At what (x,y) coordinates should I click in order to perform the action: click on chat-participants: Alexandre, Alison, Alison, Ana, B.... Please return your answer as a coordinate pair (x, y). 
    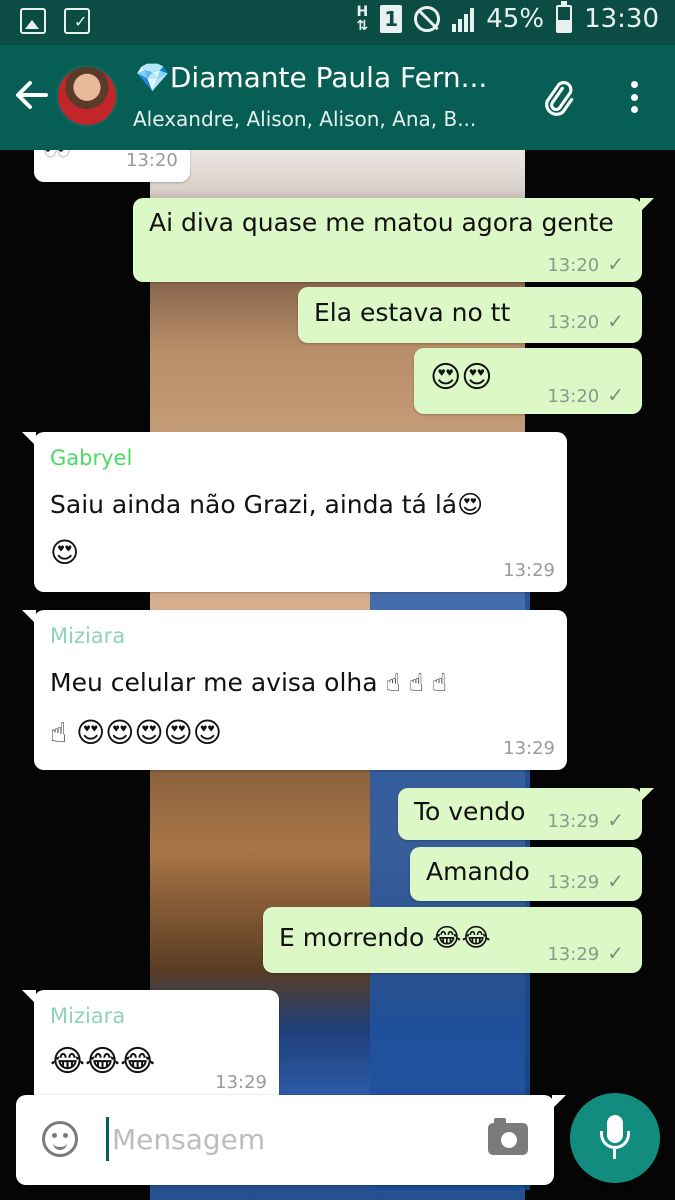
    Looking at the image, I should click on (323, 119).